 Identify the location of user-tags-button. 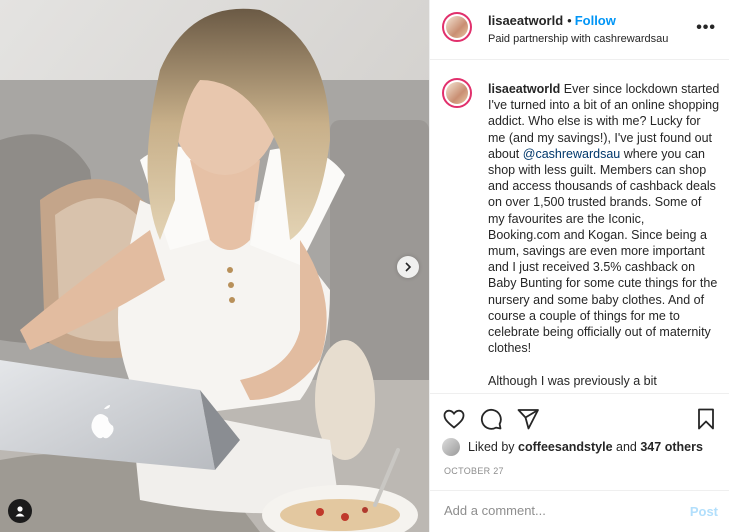
(20, 511).